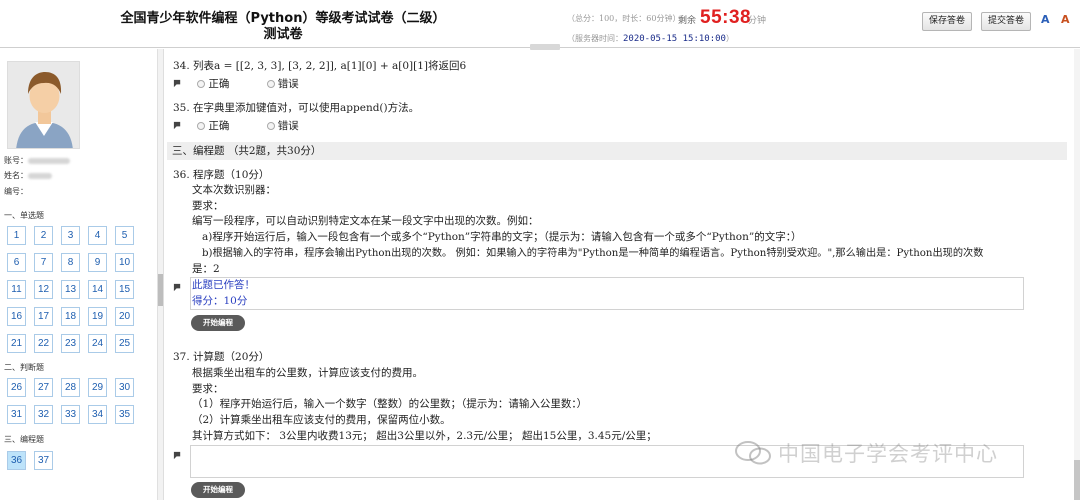  What do you see at coordinates (16, 160) in the screenshot?
I see `account-label: 账号：` at bounding box center [16, 160].